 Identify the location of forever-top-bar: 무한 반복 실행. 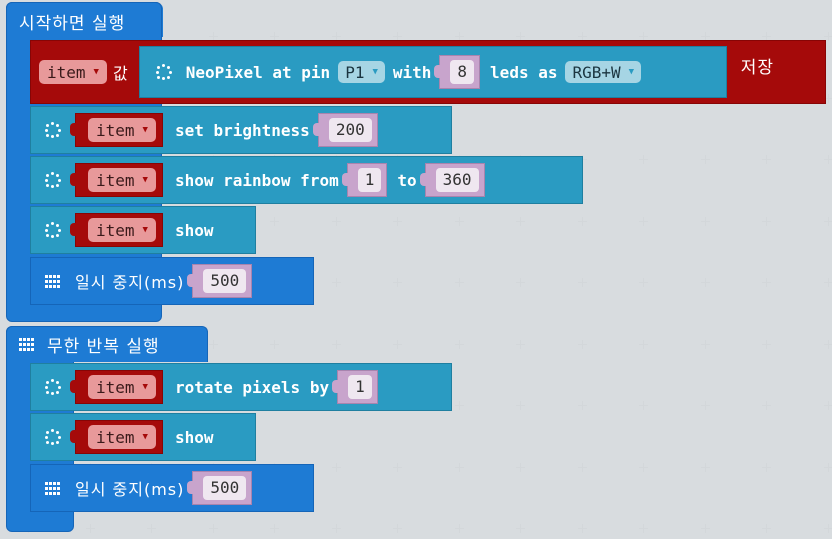
(107, 344).